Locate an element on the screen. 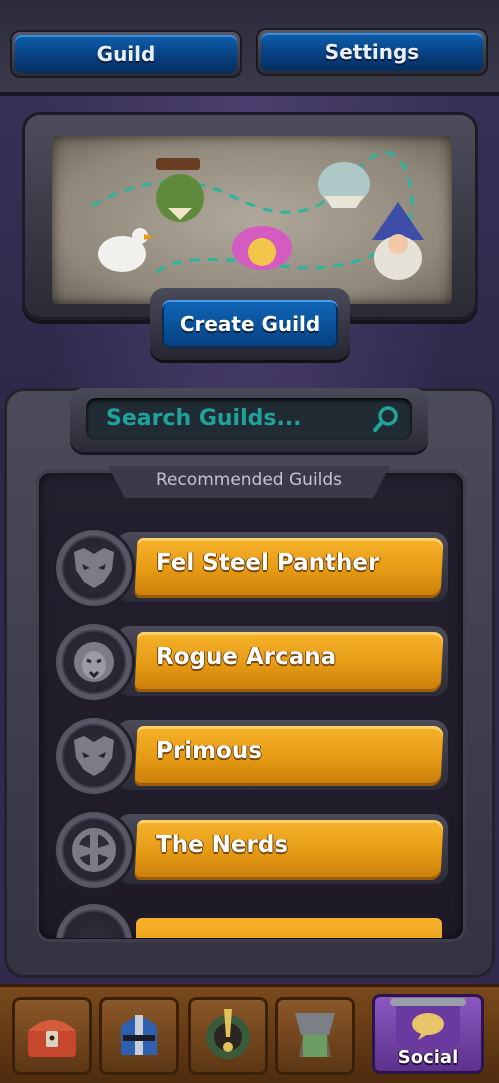 The height and width of the screenshot is (1083, 499). top-tab-bar: Guild Settings is located at coordinates (249, 48).